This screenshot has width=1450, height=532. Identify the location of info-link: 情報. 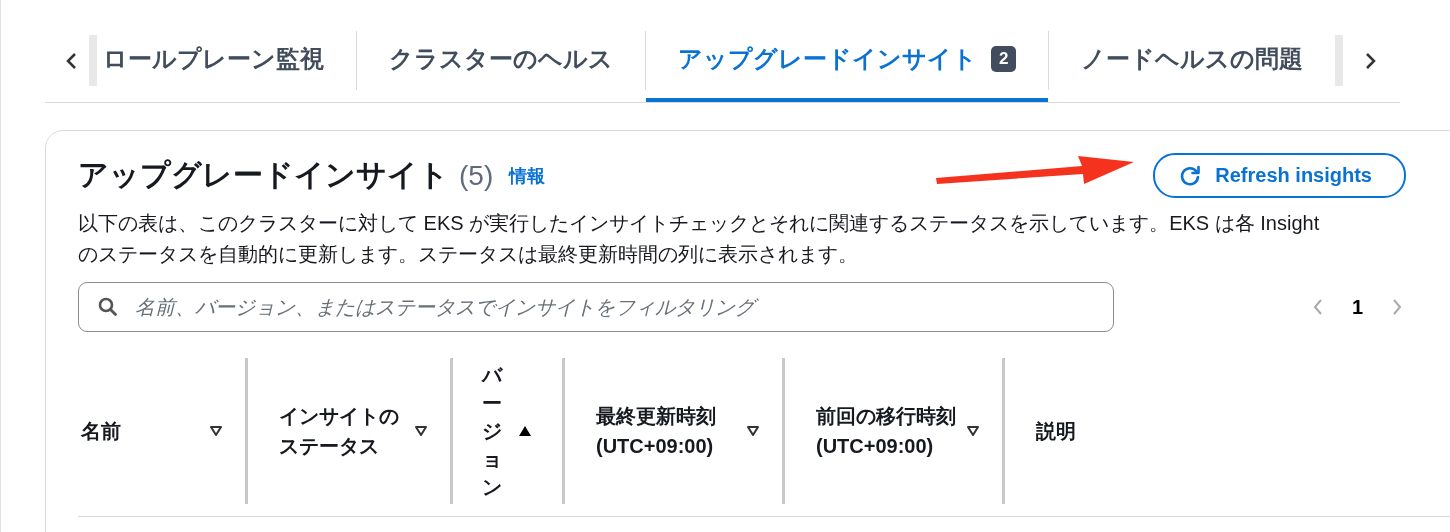
(527, 175).